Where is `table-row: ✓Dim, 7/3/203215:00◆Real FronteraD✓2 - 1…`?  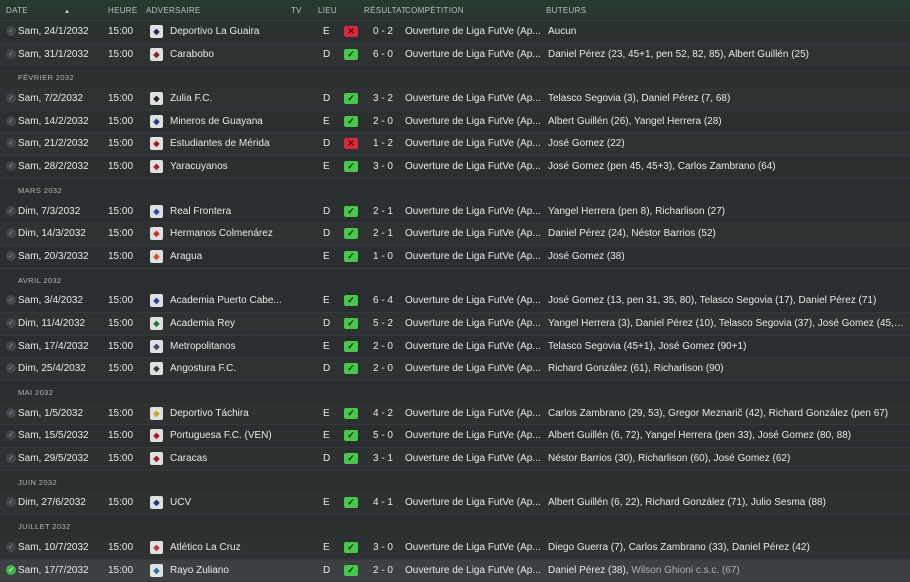
table-row: ✓Dim, 7/3/203215:00◆Real FronteraD✓2 - 1… is located at coordinates (455, 212).